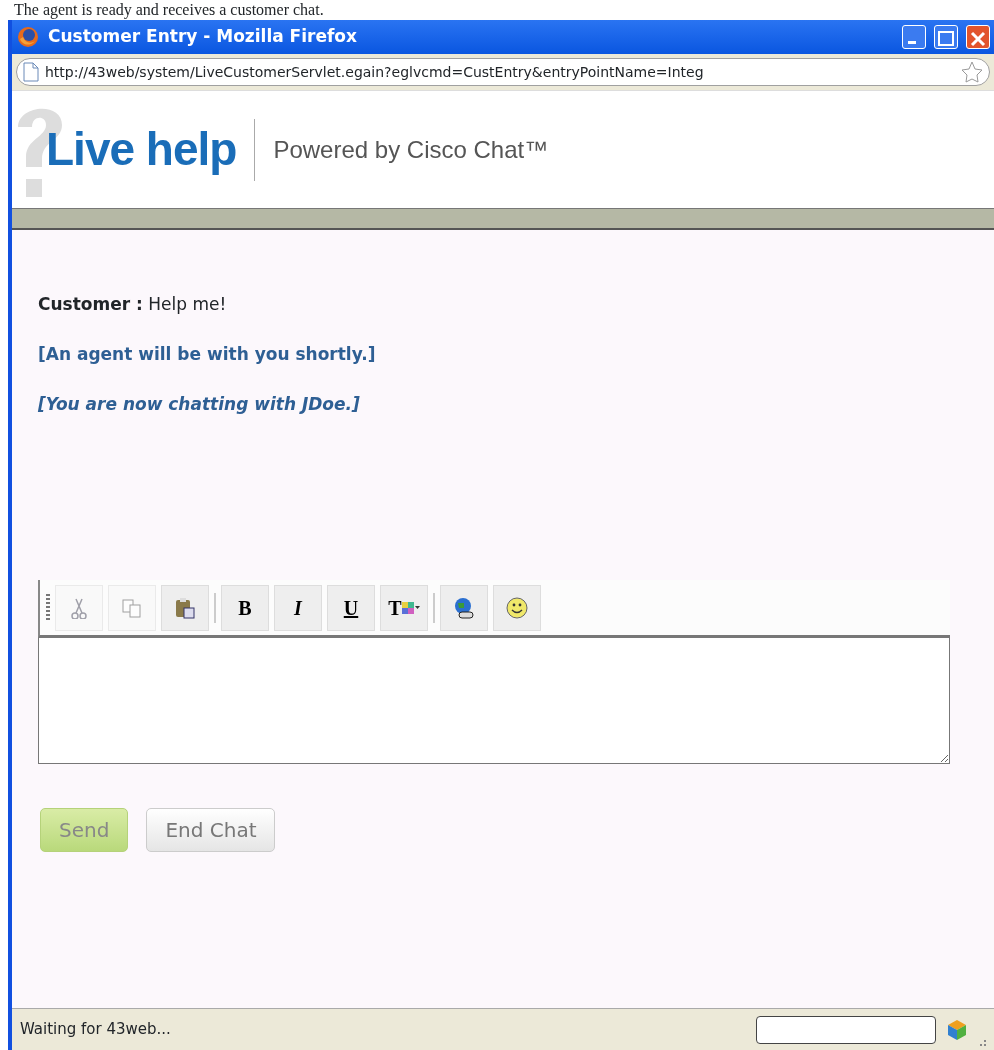  I want to click on textcolor-button: T, so click(404, 607).